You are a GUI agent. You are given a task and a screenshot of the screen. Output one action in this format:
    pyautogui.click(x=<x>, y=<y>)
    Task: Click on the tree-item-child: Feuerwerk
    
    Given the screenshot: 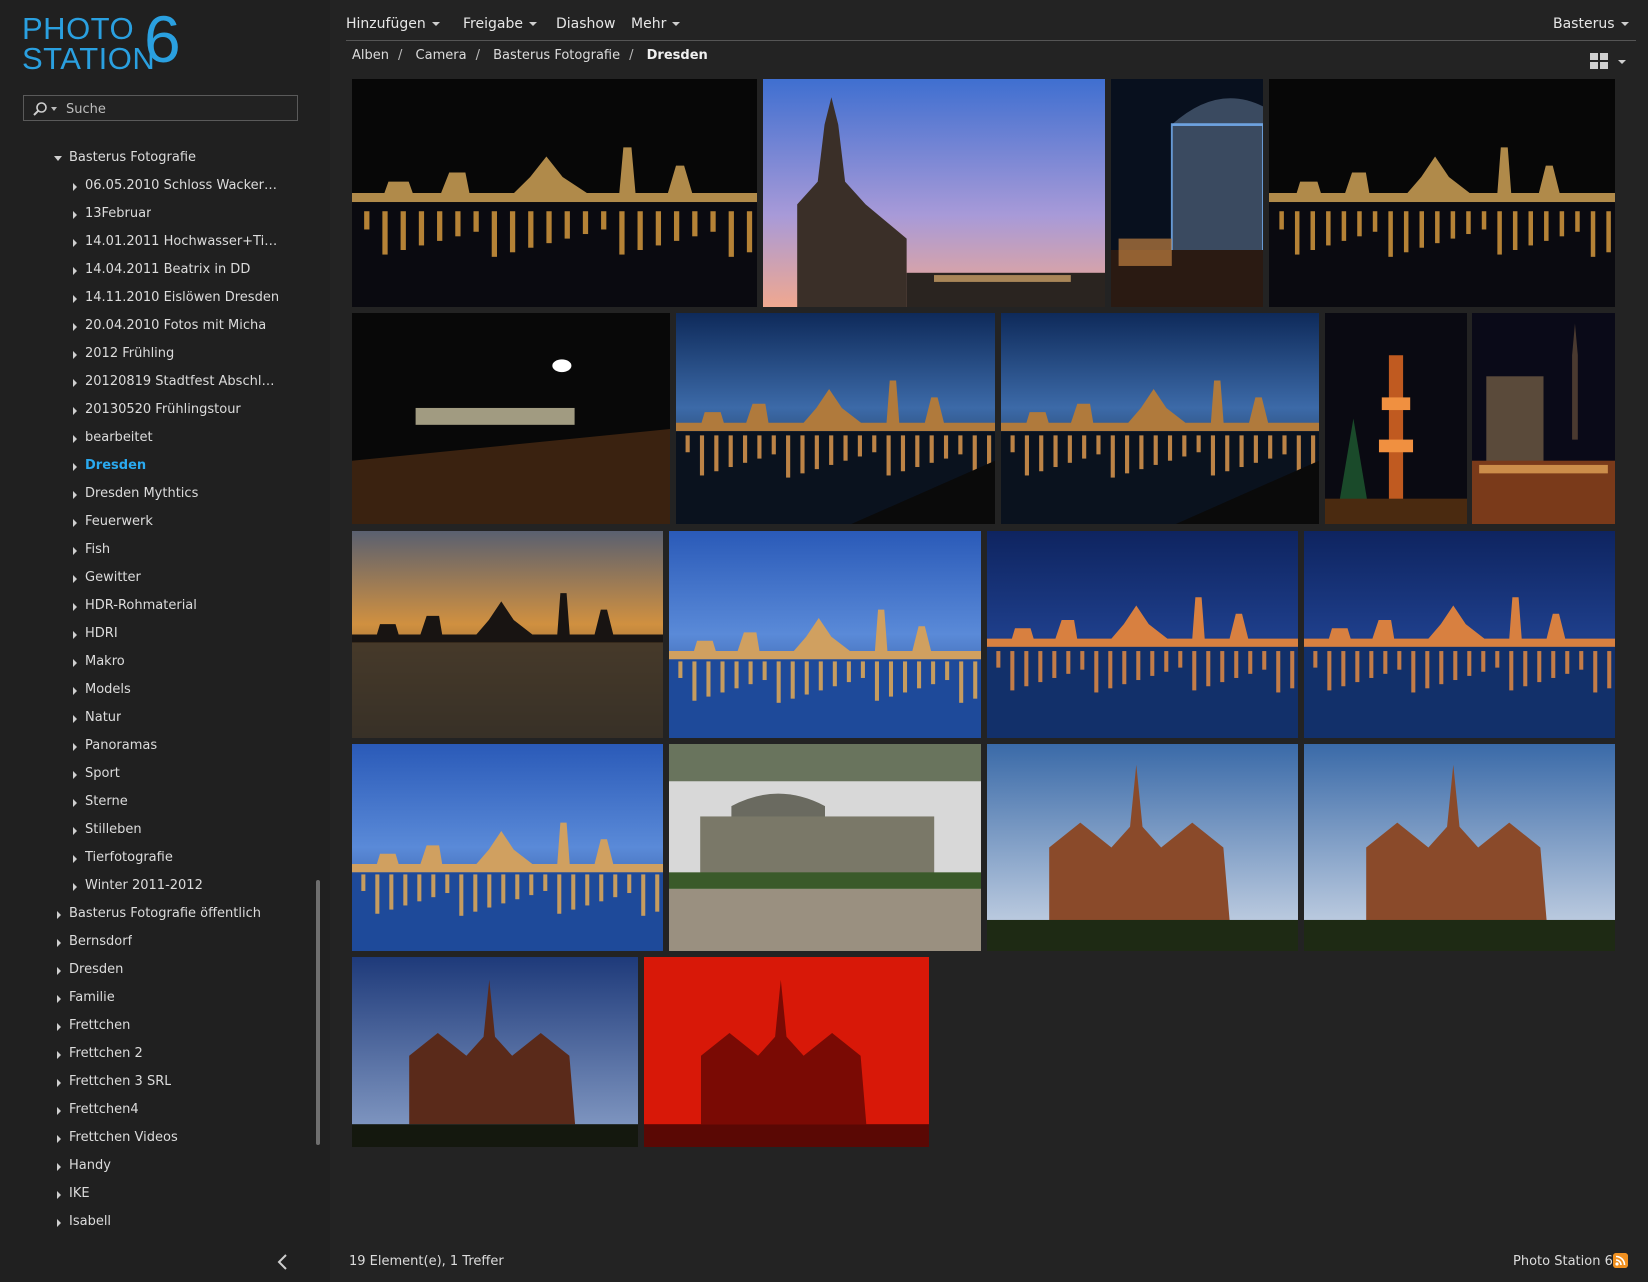 What is the action you would take?
    pyautogui.click(x=142, y=522)
    